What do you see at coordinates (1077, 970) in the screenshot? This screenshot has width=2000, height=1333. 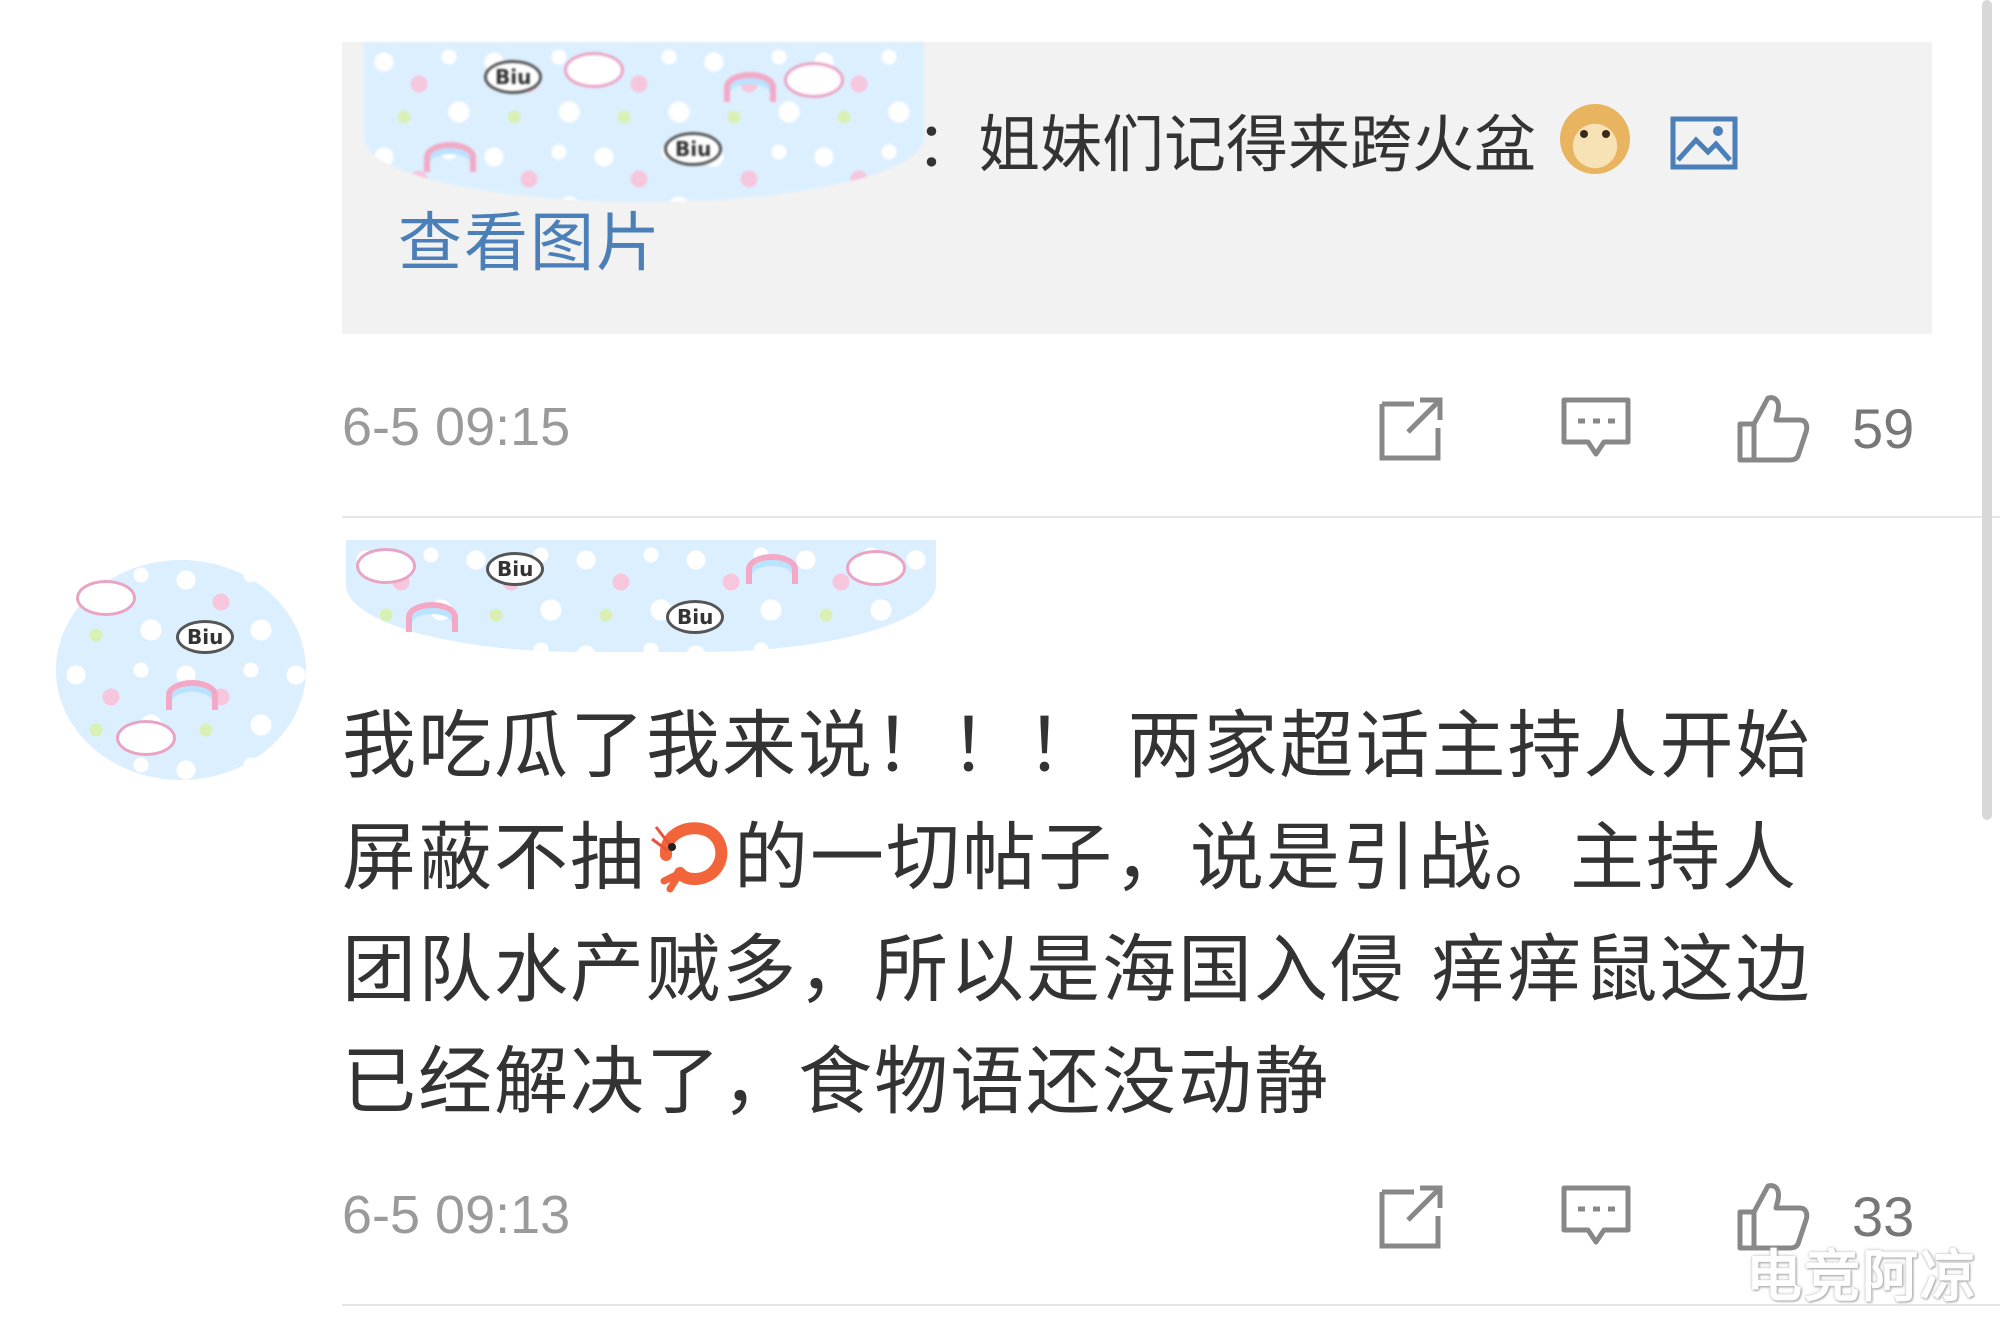 I see `comment-line: 团队水产贼多，所以是海国入侵 痒痒鼠这边` at bounding box center [1077, 970].